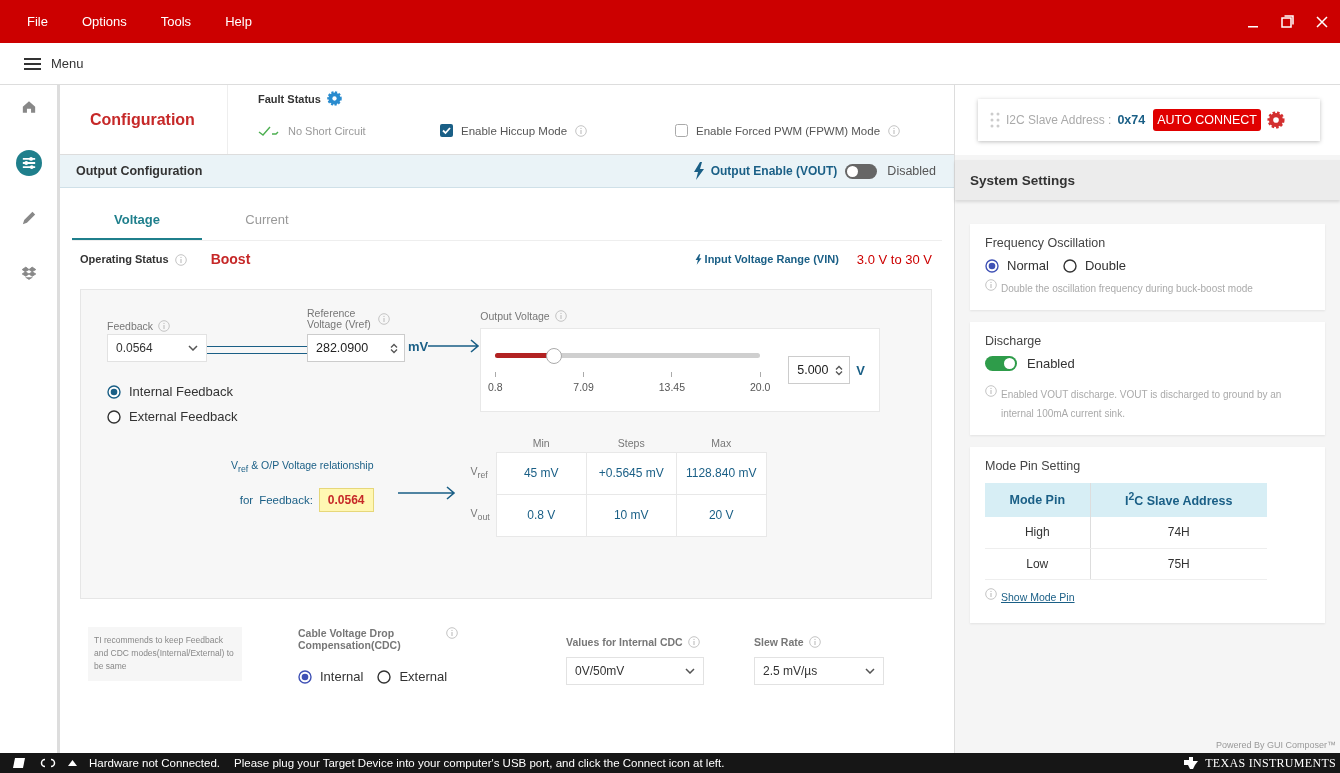 Image resolution: width=1340 pixels, height=773 pixels. What do you see at coordinates (631, 473) in the screenshot?
I see `table-cell: +0.5645 mV` at bounding box center [631, 473].